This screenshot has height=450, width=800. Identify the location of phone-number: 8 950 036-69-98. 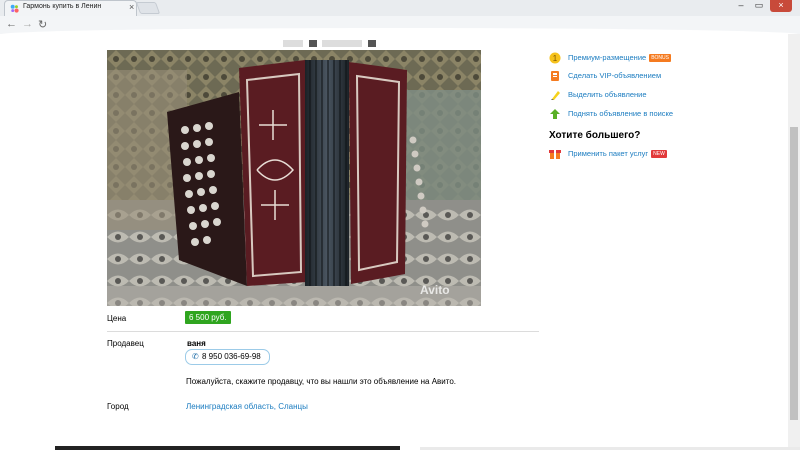
(231, 356).